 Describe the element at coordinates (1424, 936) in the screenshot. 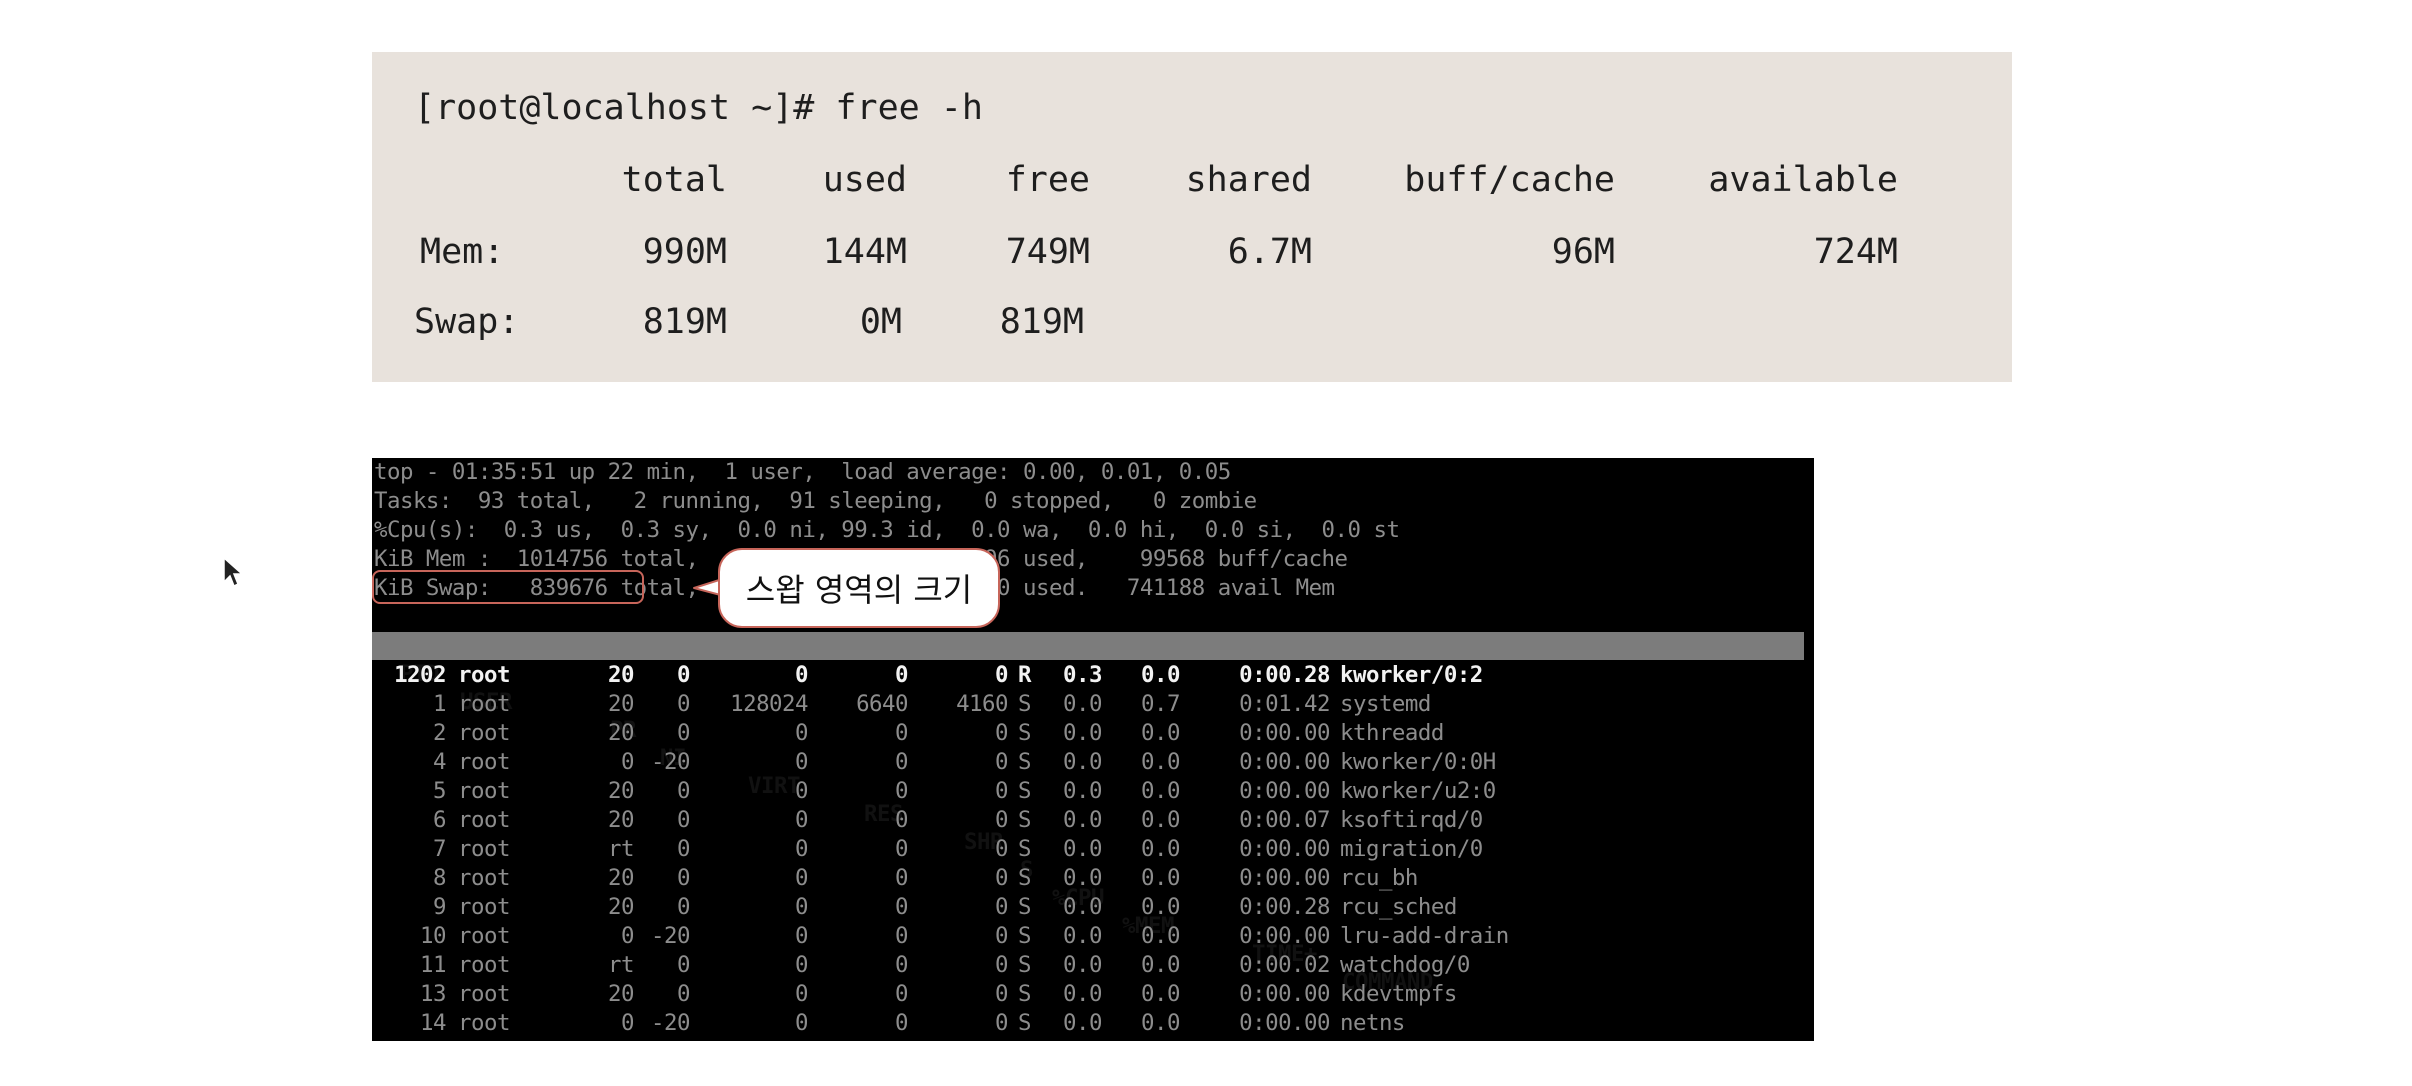

I see `proc-command: lru-add-drain` at that location.